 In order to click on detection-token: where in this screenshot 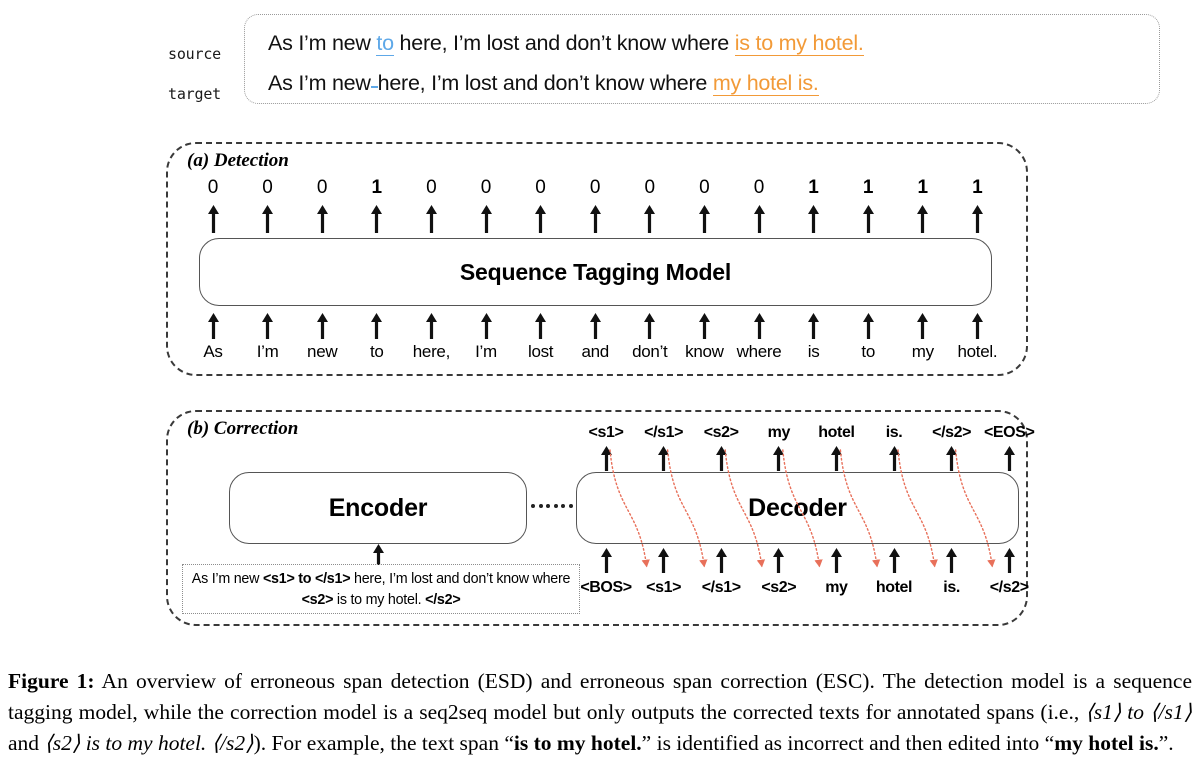, I will do `click(759, 351)`.